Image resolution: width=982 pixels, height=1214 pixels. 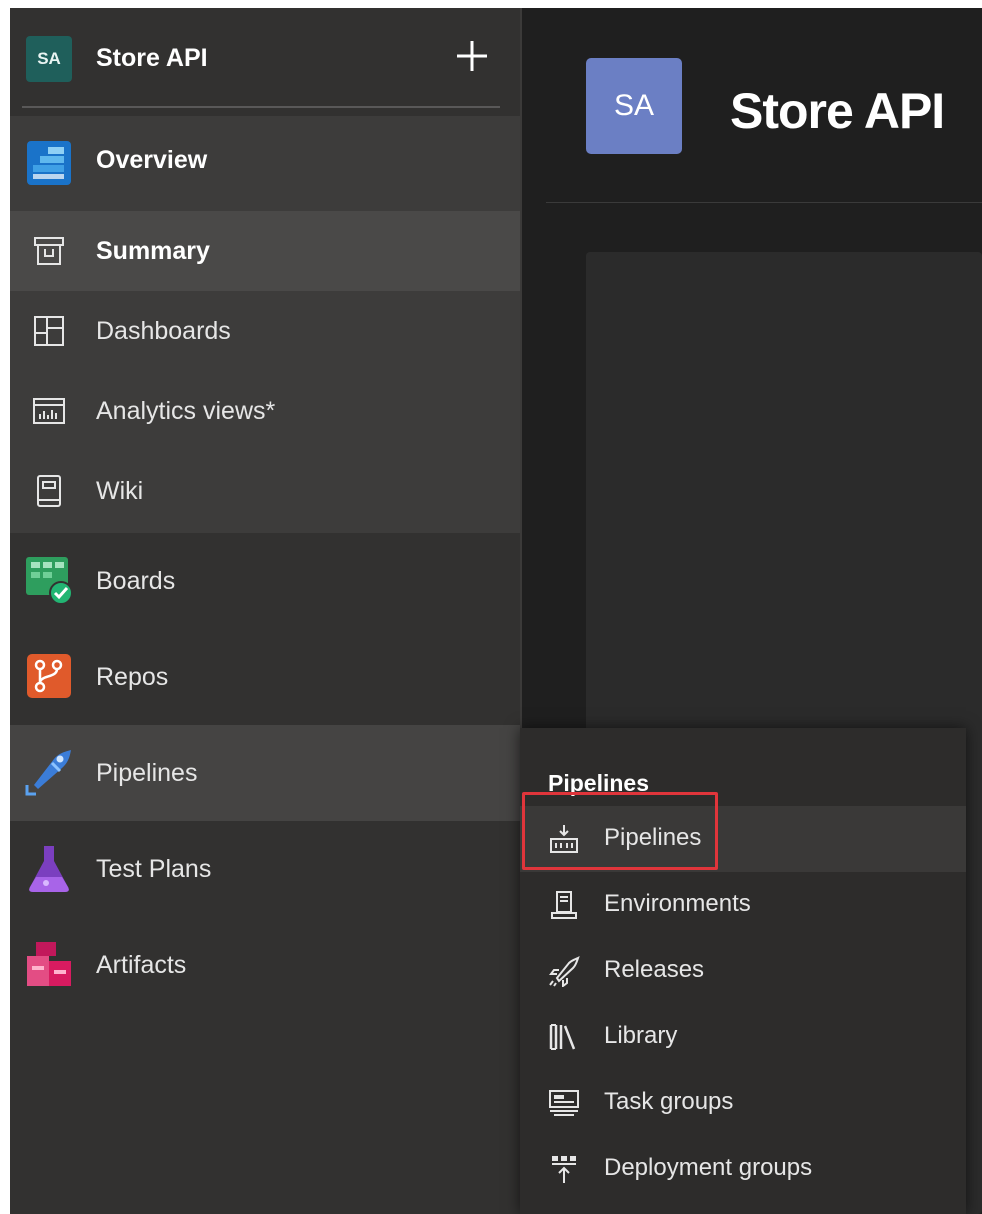 I want to click on deployment-groups-icon, so click(x=564, y=1169).